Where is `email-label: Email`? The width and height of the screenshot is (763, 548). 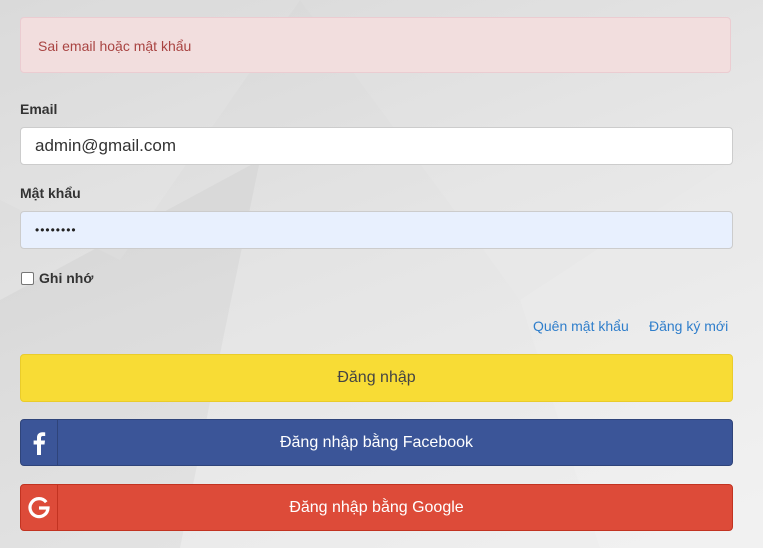
email-label: Email is located at coordinates (39, 109).